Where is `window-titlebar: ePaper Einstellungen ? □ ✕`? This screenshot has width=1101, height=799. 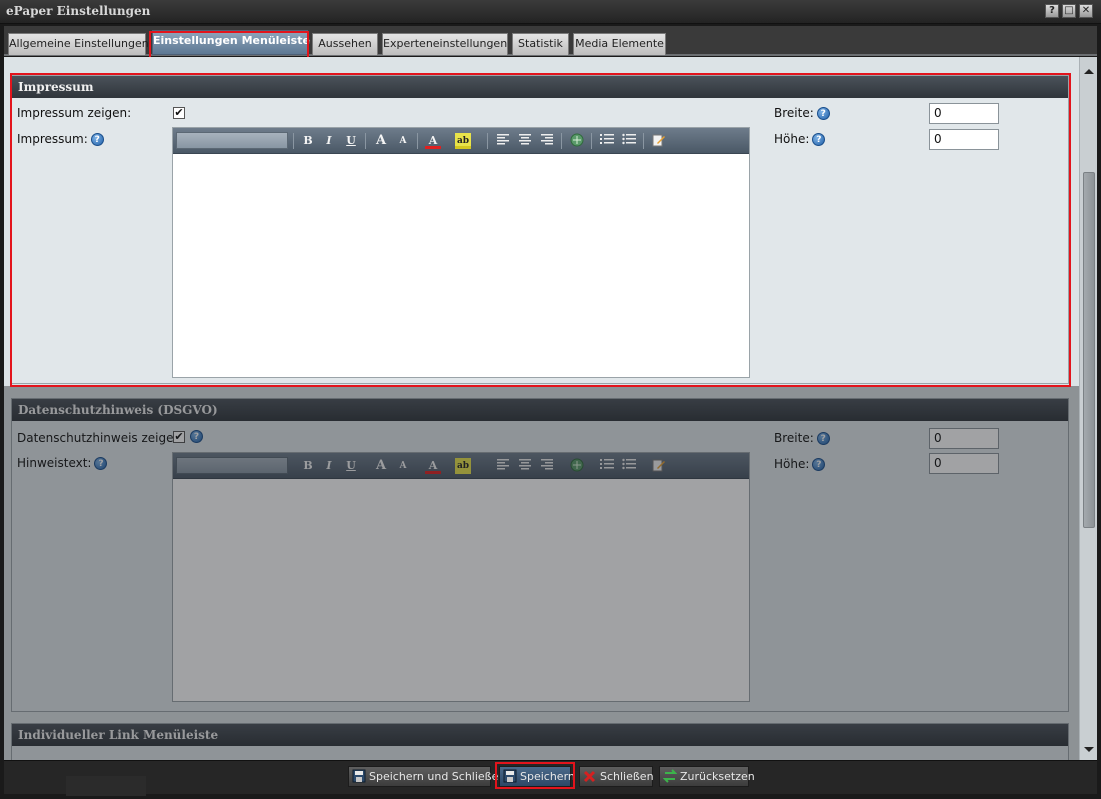
window-titlebar: ePaper Einstellungen ? □ ✕ is located at coordinates (550, 12).